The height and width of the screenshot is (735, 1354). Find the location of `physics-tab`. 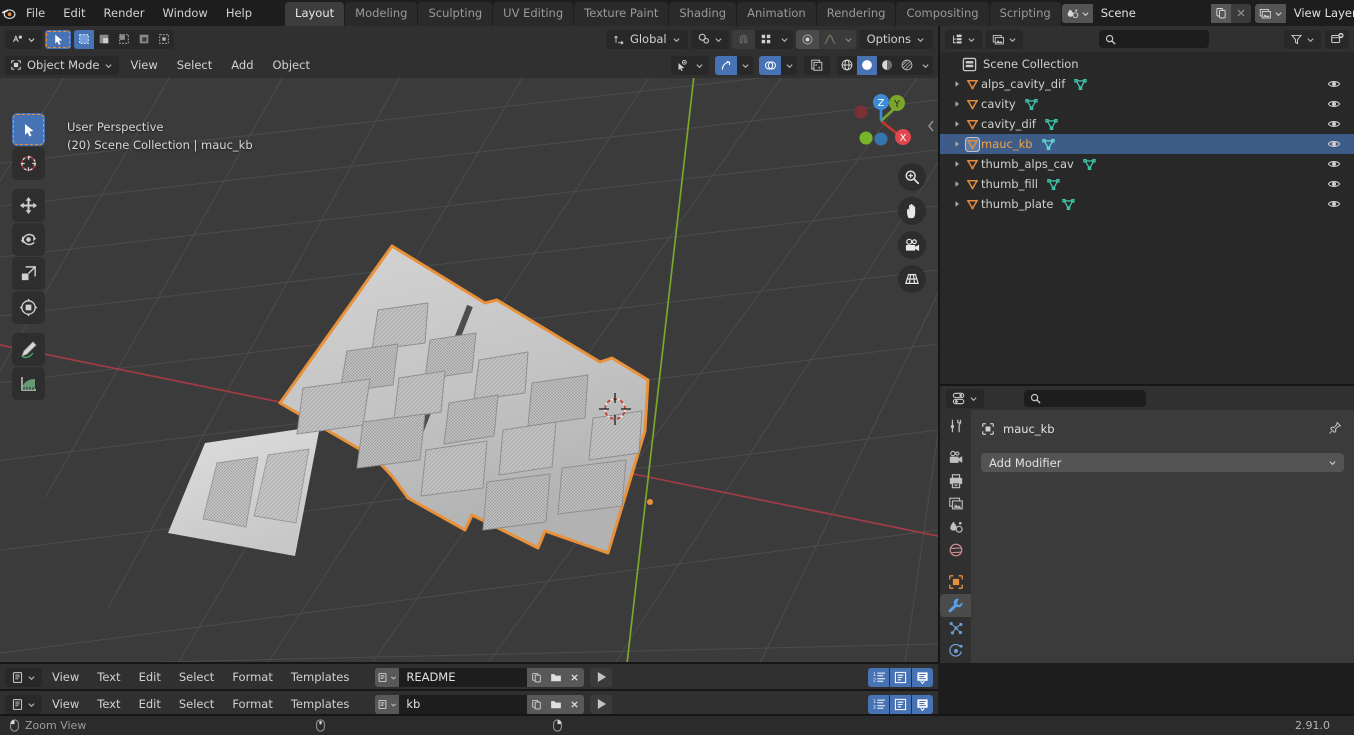

physics-tab is located at coordinates (955, 651).